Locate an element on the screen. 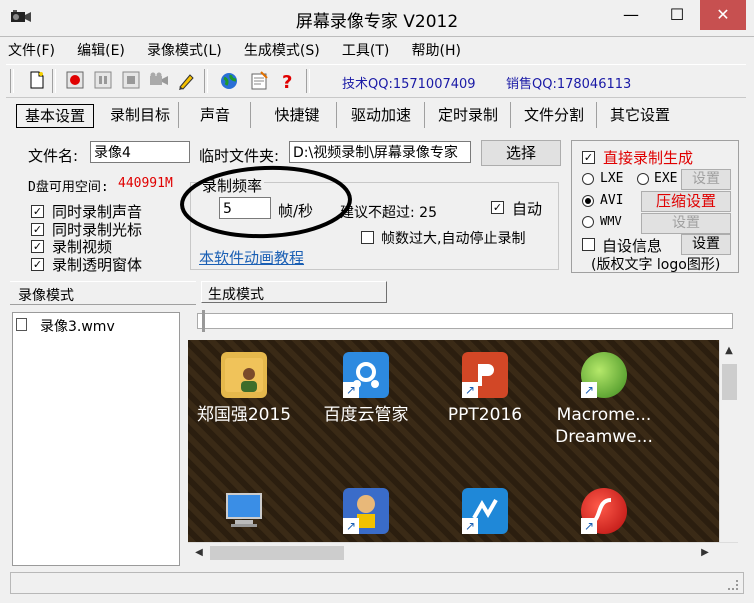 The height and width of the screenshot is (603, 754). maximize-button: ☐ is located at coordinates (677, 15).